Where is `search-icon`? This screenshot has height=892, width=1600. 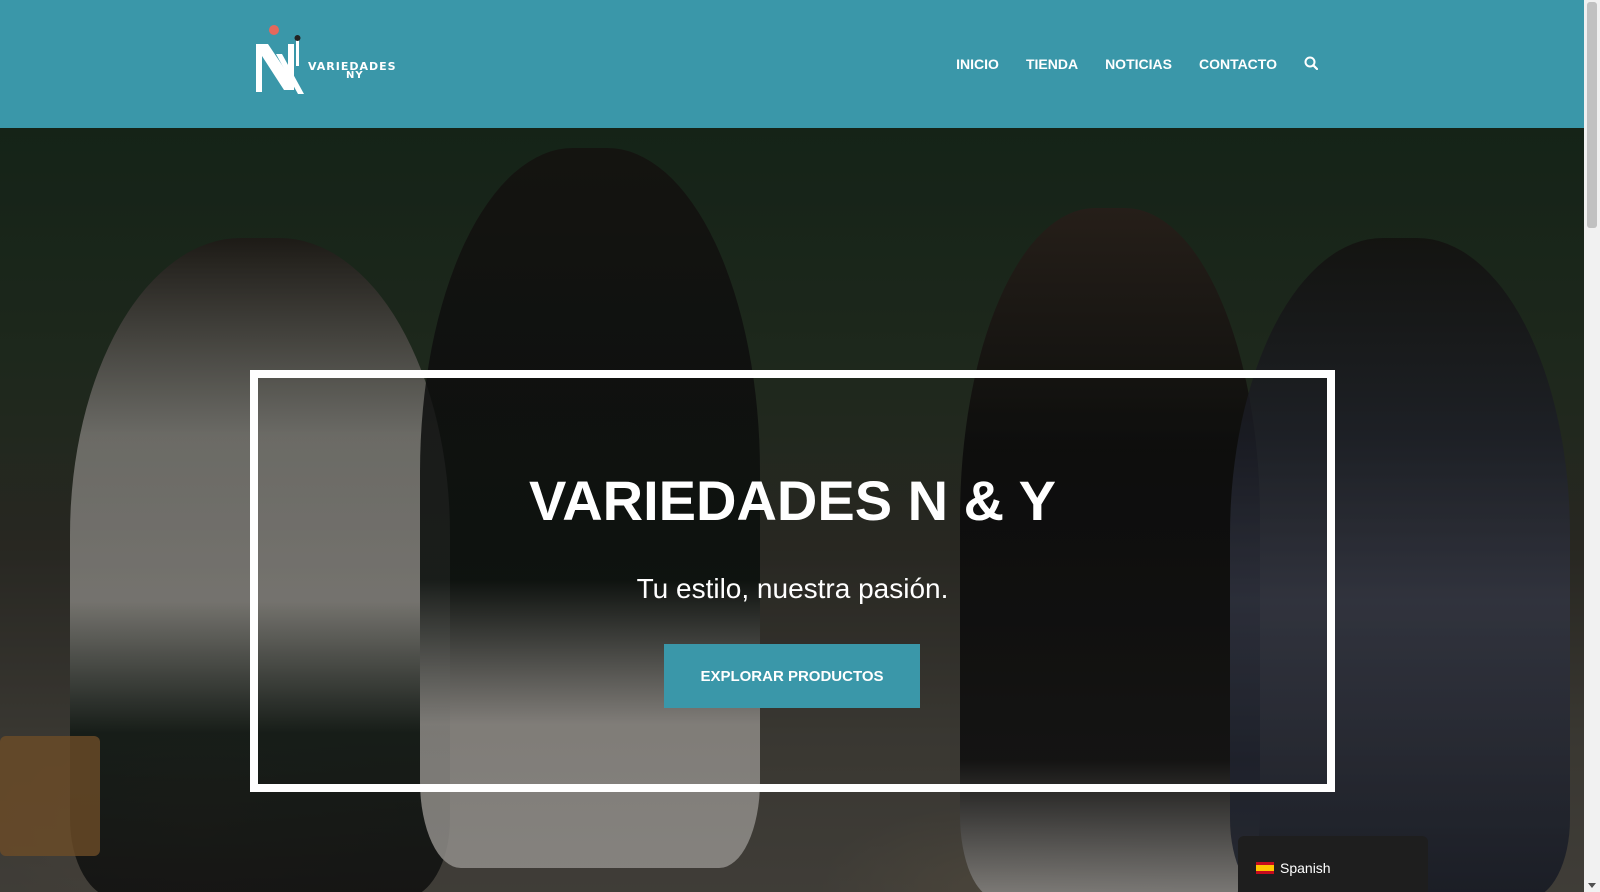
search-icon is located at coordinates (1312, 64).